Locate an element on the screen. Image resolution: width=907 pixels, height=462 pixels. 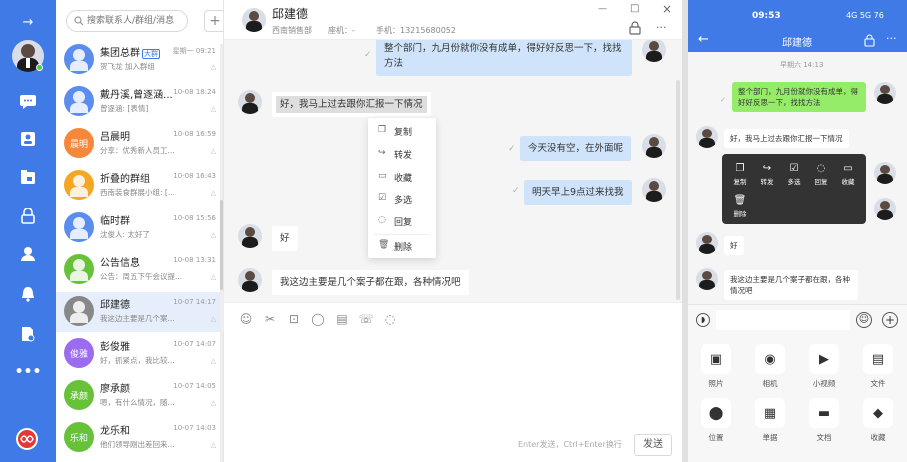
attach-photo: ▣ 照片 is located at coordinates (716, 366).